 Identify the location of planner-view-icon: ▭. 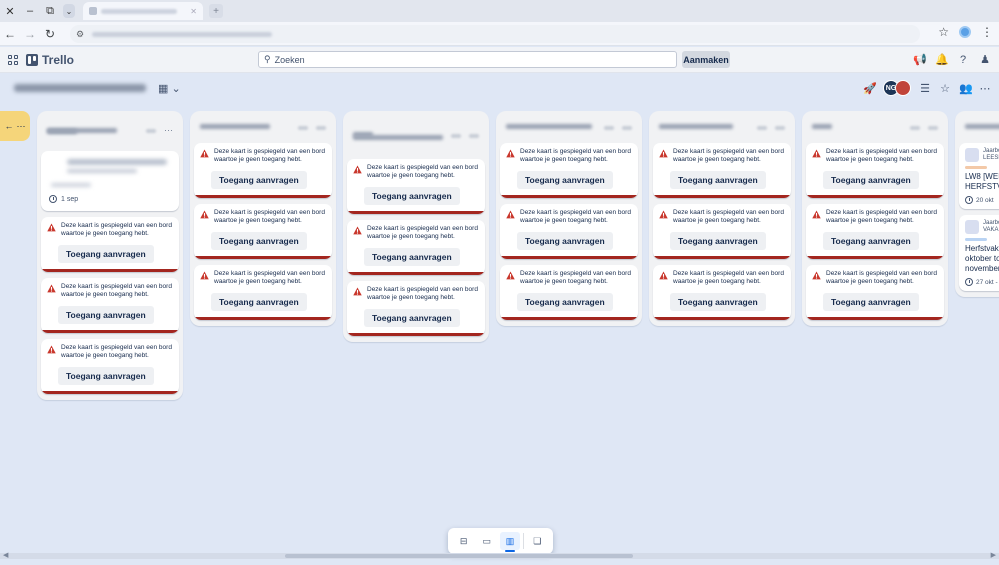
(487, 541).